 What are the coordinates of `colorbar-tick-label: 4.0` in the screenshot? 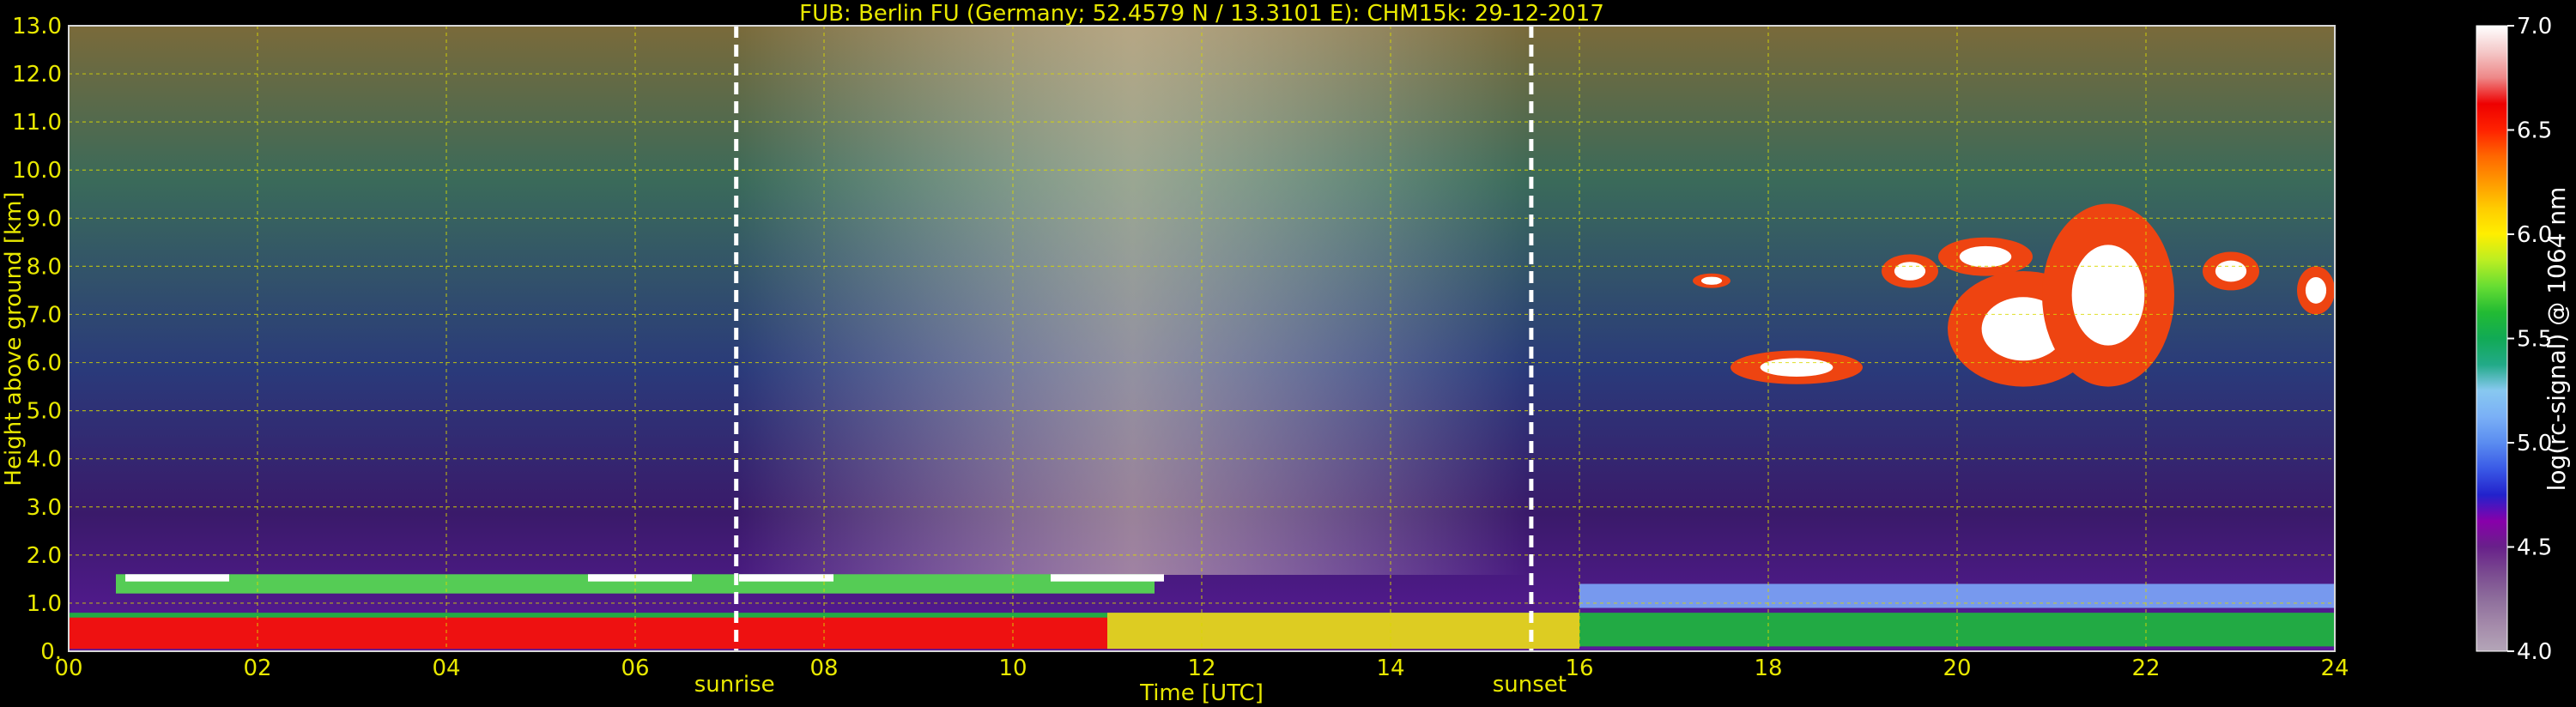 It's located at (2534, 652).